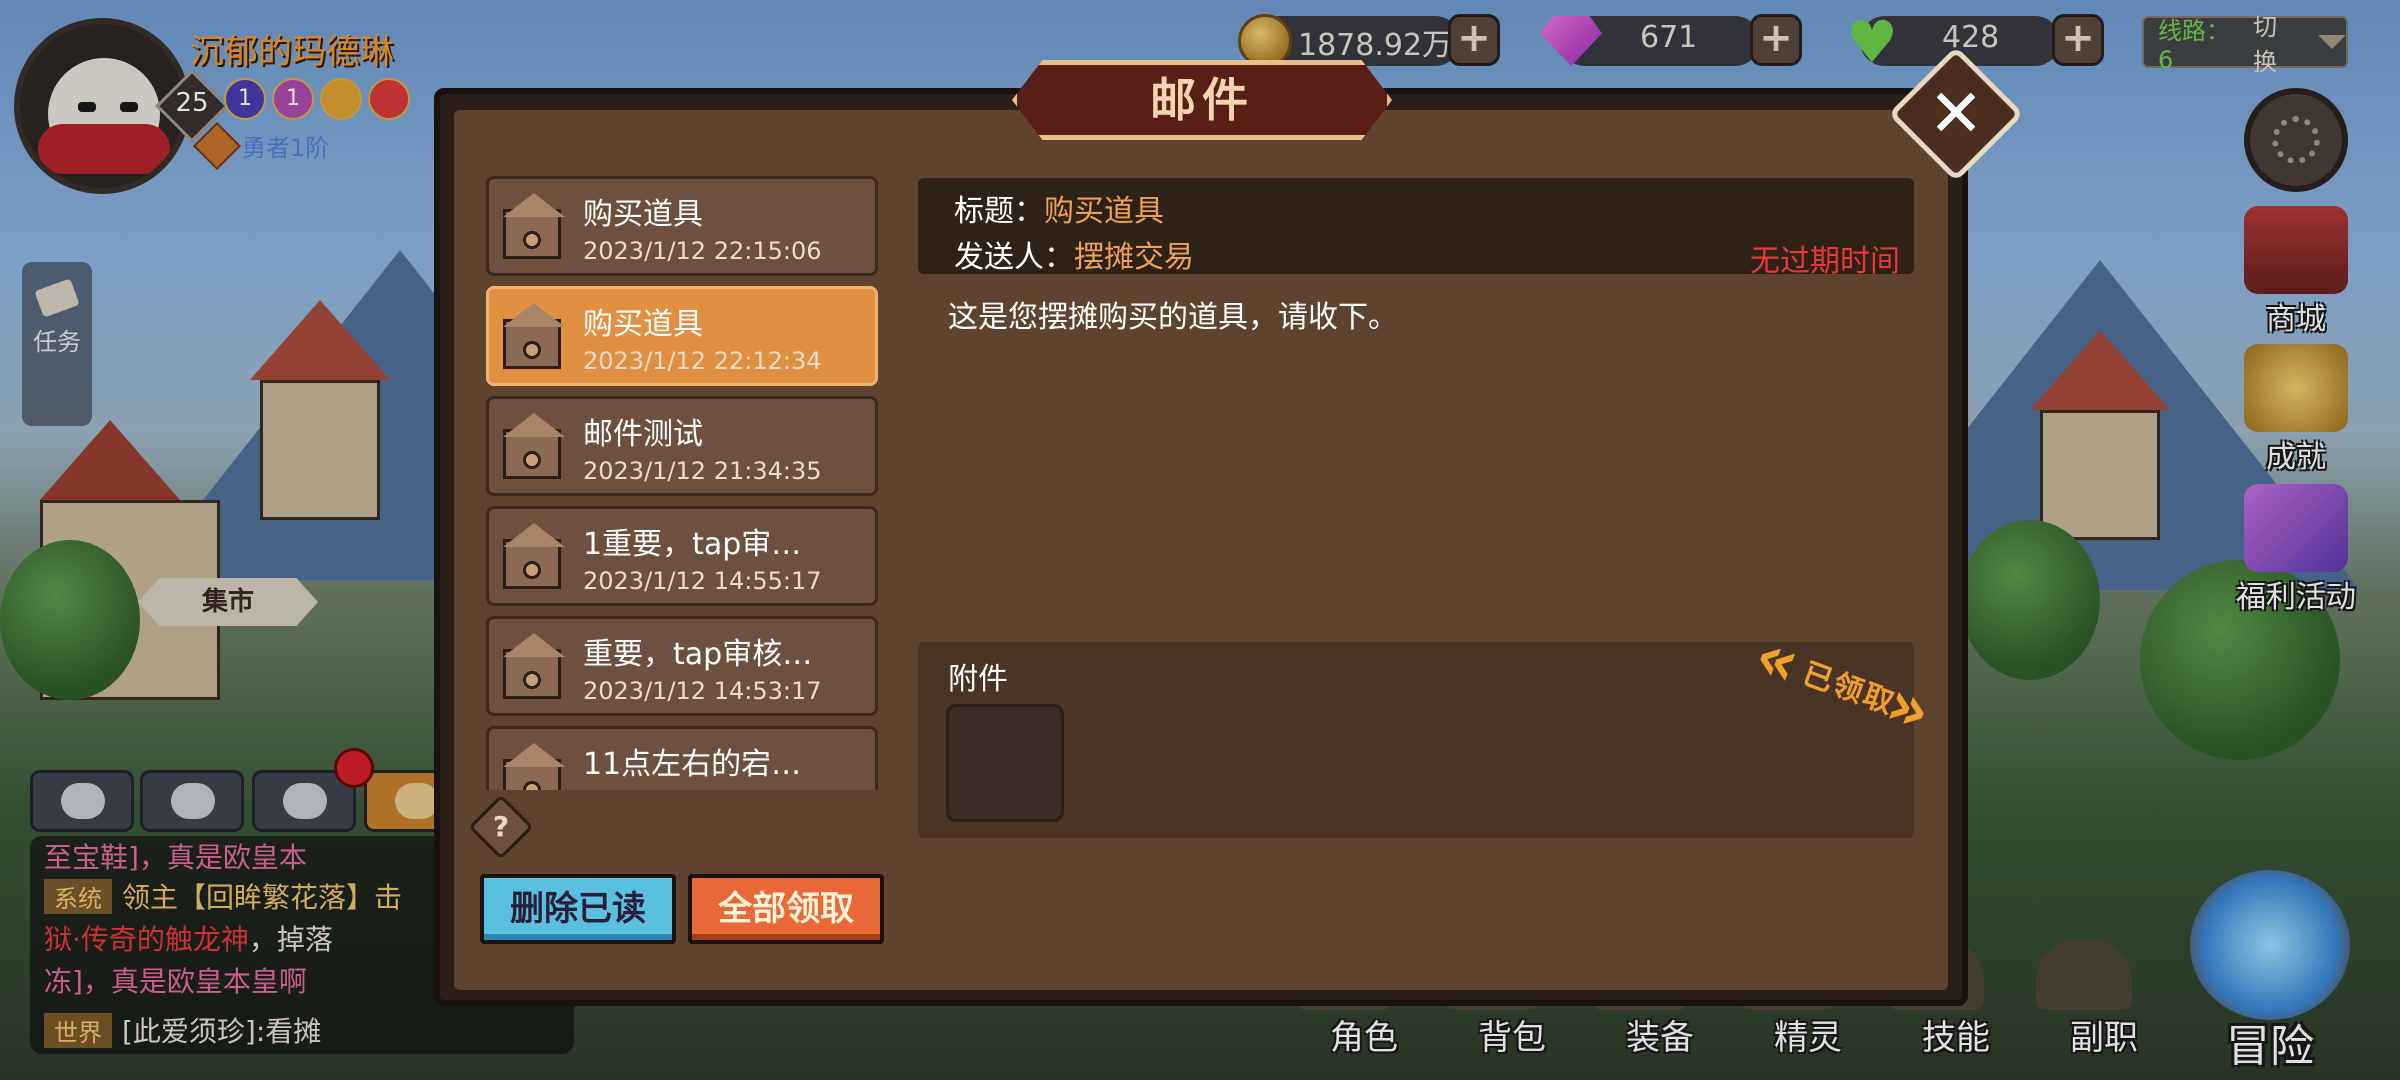 The image size is (2400, 1080). I want to click on help-icon: ?, so click(501, 827).